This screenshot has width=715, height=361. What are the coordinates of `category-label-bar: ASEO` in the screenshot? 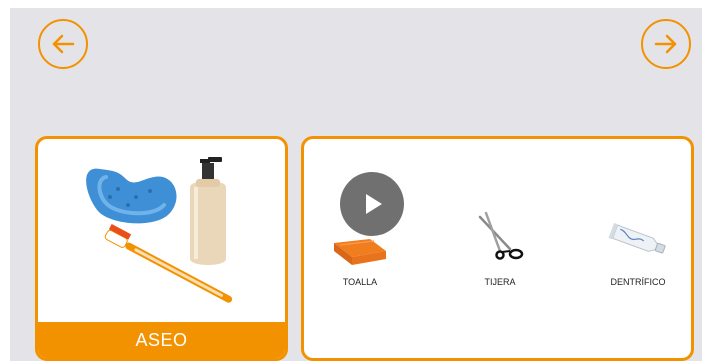 It's located at (161, 340).